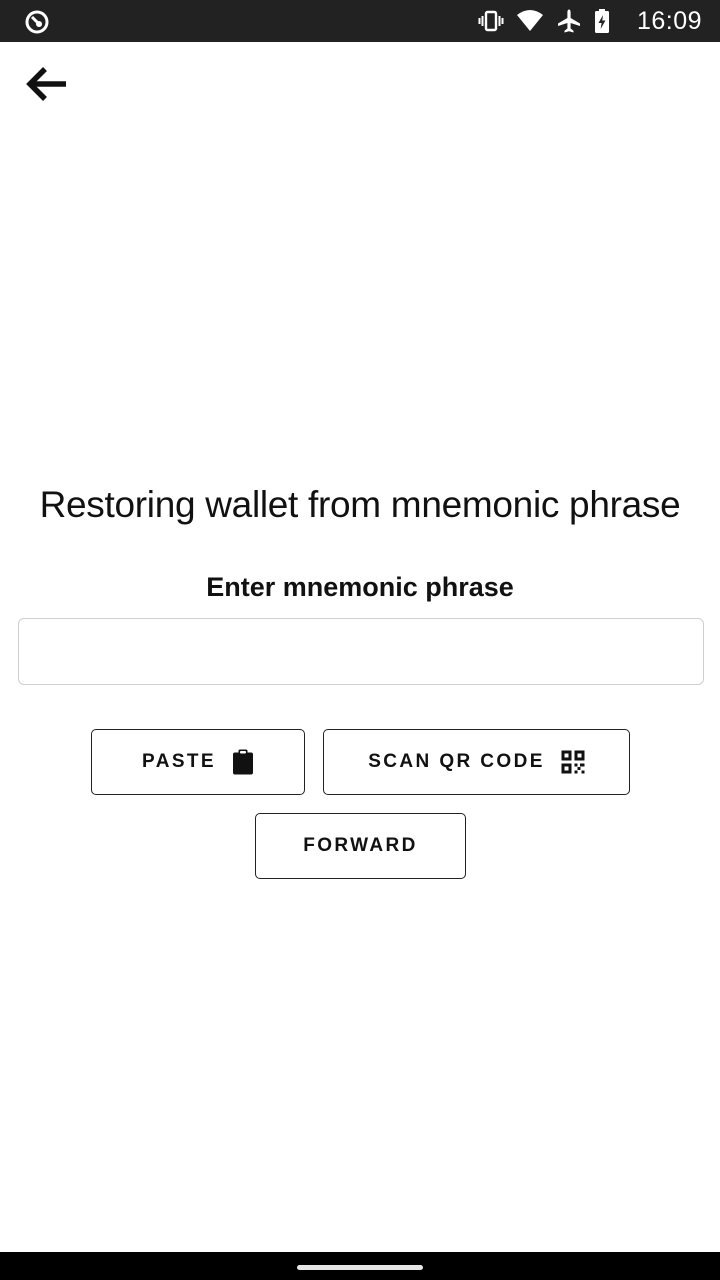 This screenshot has width=720, height=1280. Describe the element at coordinates (360, 504) in the screenshot. I see `page-title: Restoring wallet from mnemonic phrase` at that location.